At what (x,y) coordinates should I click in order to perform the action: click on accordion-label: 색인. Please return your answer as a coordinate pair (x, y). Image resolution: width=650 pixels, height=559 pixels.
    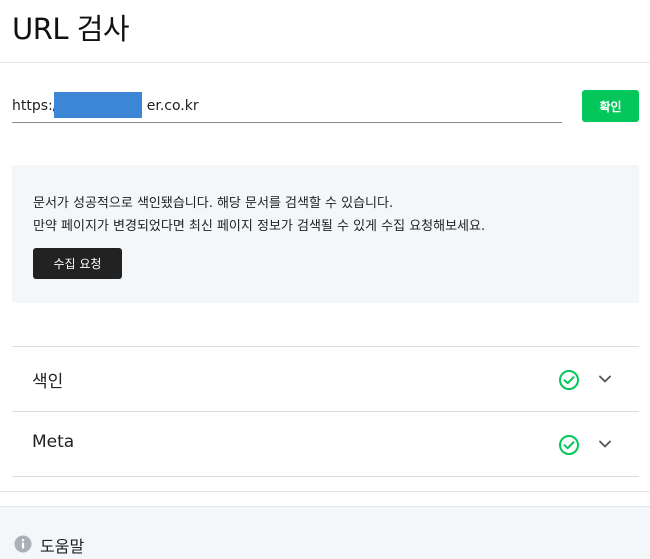
    Looking at the image, I should click on (48, 382).